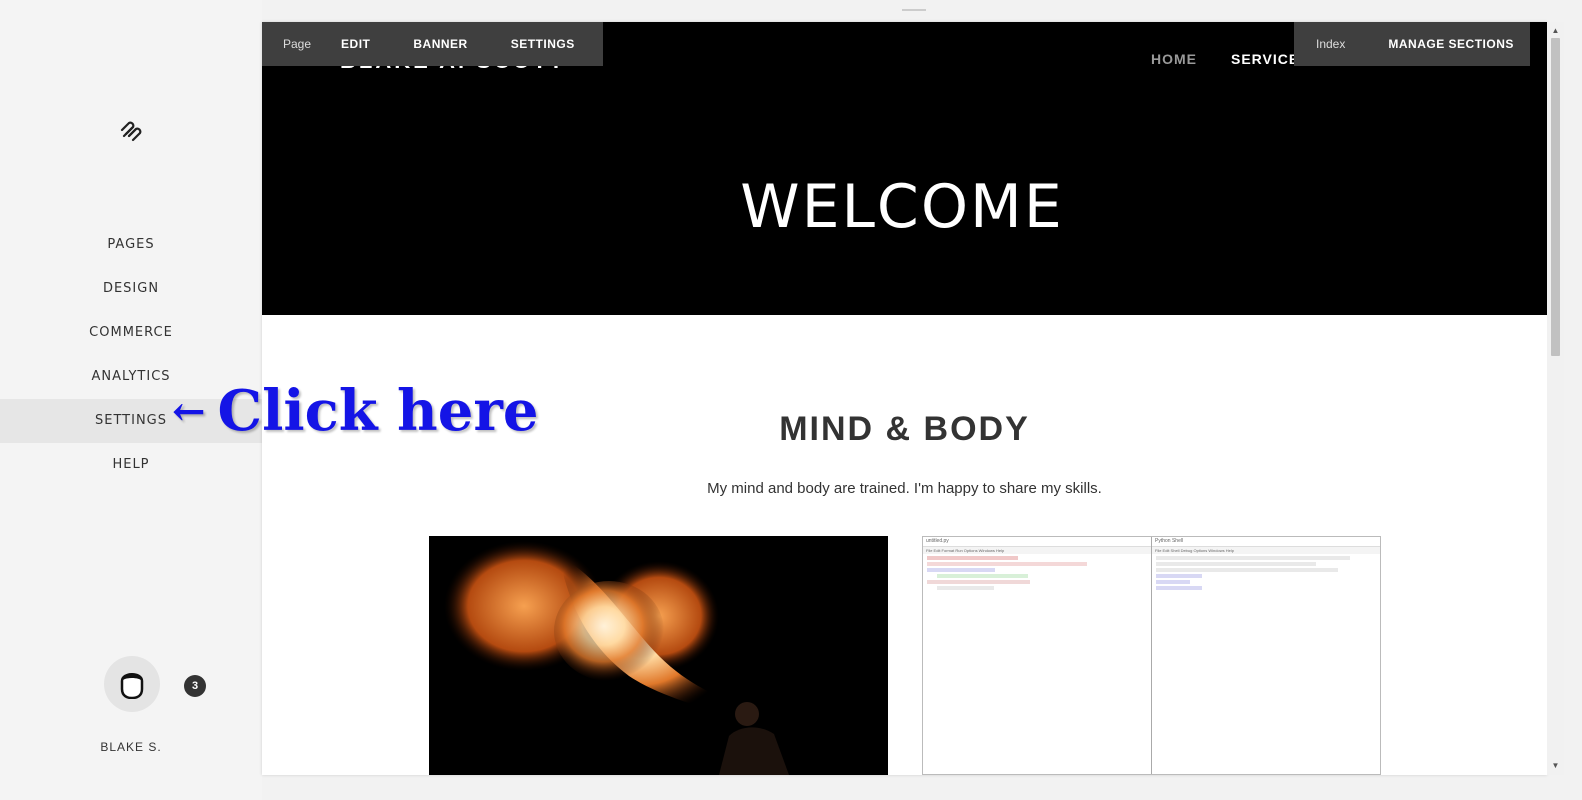  Describe the element at coordinates (195, 686) in the screenshot. I see `notification-badge: 3` at that location.